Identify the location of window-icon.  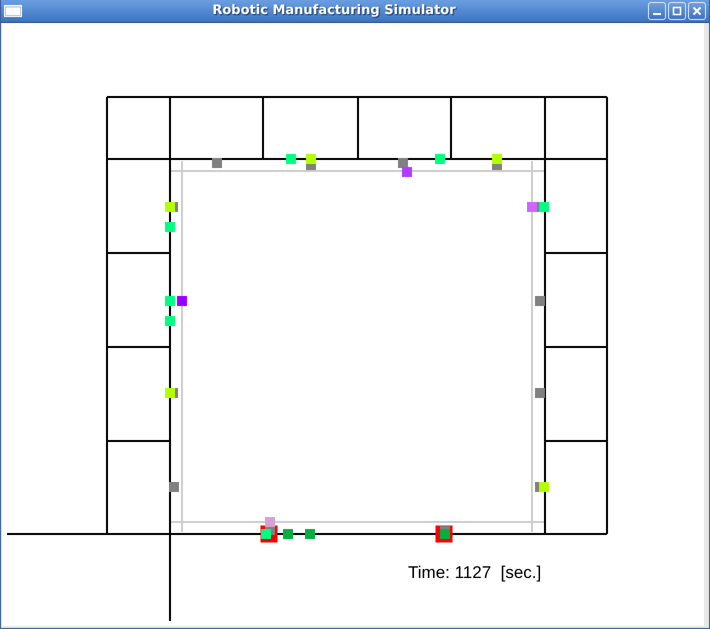
(13, 11).